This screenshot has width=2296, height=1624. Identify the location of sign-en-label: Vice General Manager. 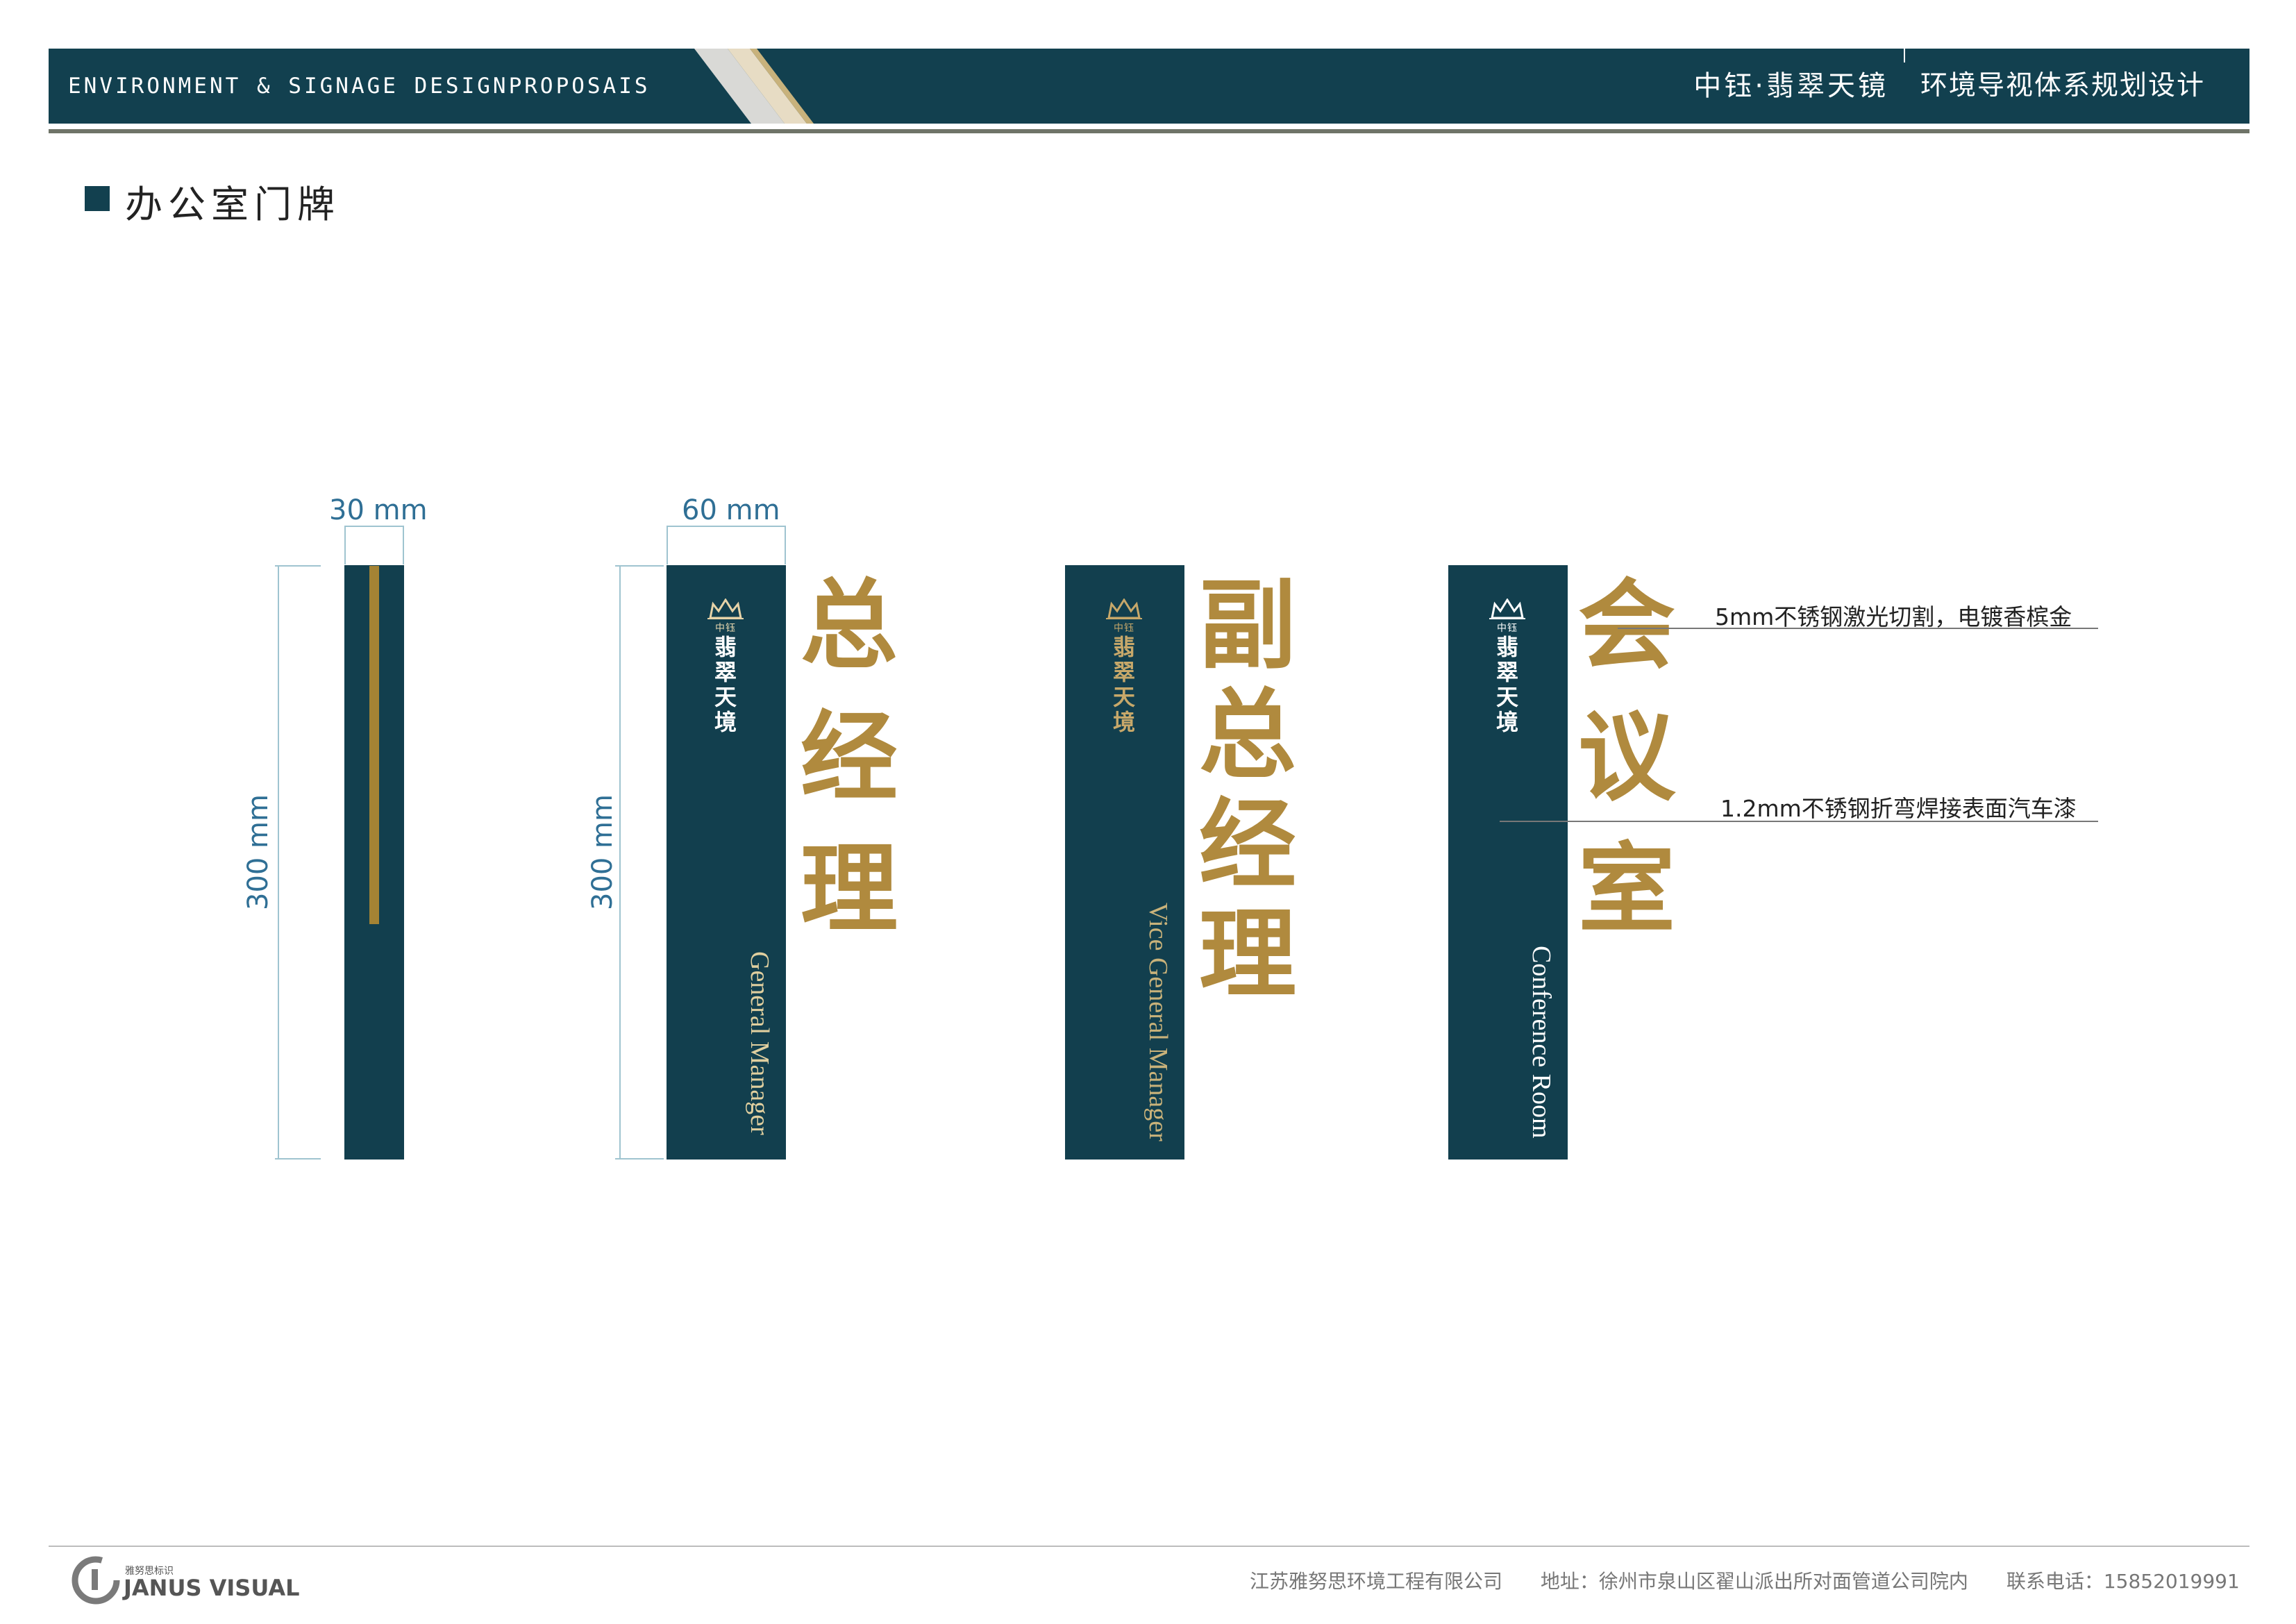
(1158, 1022).